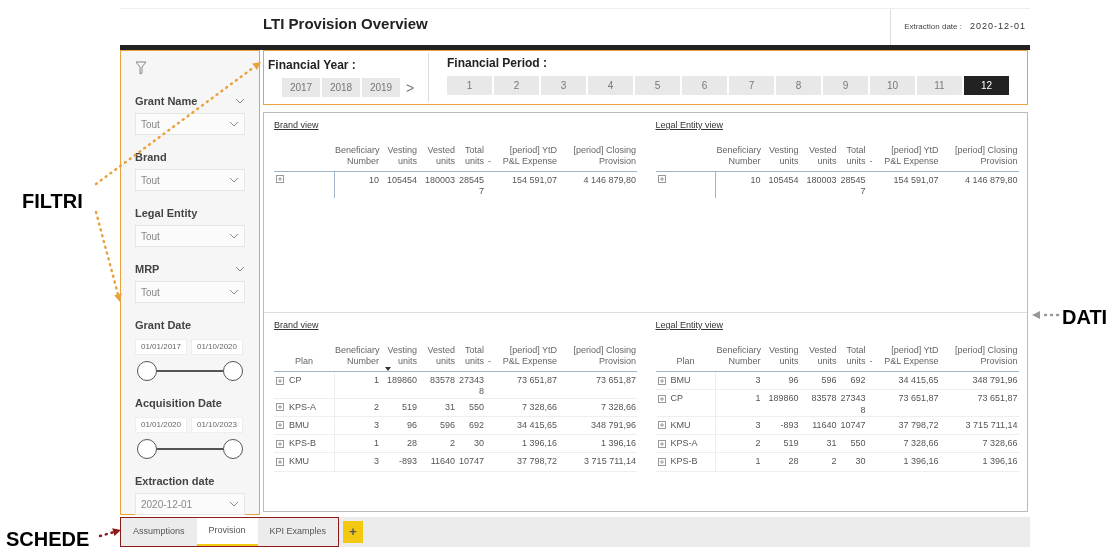 This screenshot has width=1113, height=550. I want to click on period-button: 5, so click(657, 85).